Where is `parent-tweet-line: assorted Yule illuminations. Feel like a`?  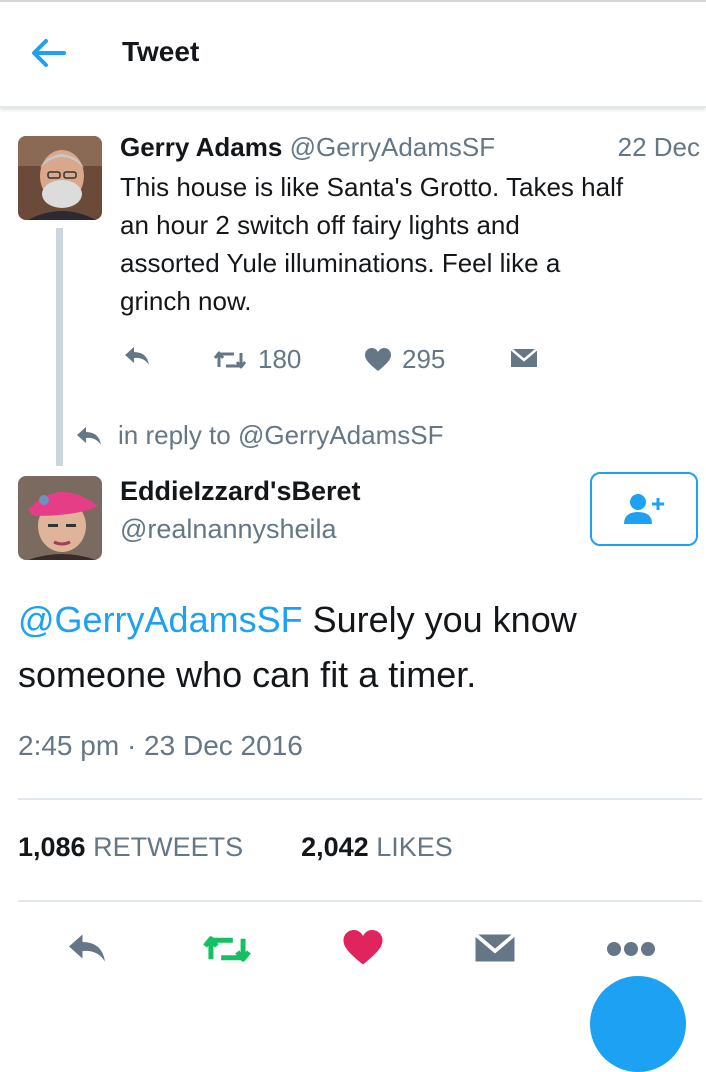 parent-tweet-line: assorted Yule illuminations. Feel like a is located at coordinates (340, 263).